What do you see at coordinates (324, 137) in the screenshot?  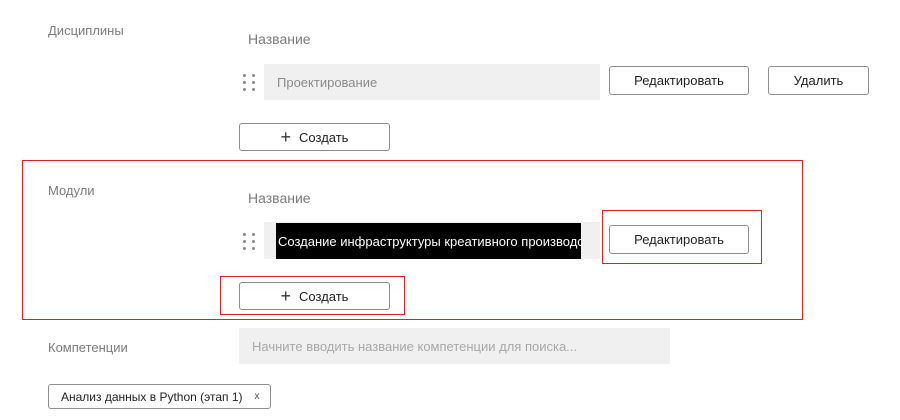 I see `discipline-create-label: Создать` at bounding box center [324, 137].